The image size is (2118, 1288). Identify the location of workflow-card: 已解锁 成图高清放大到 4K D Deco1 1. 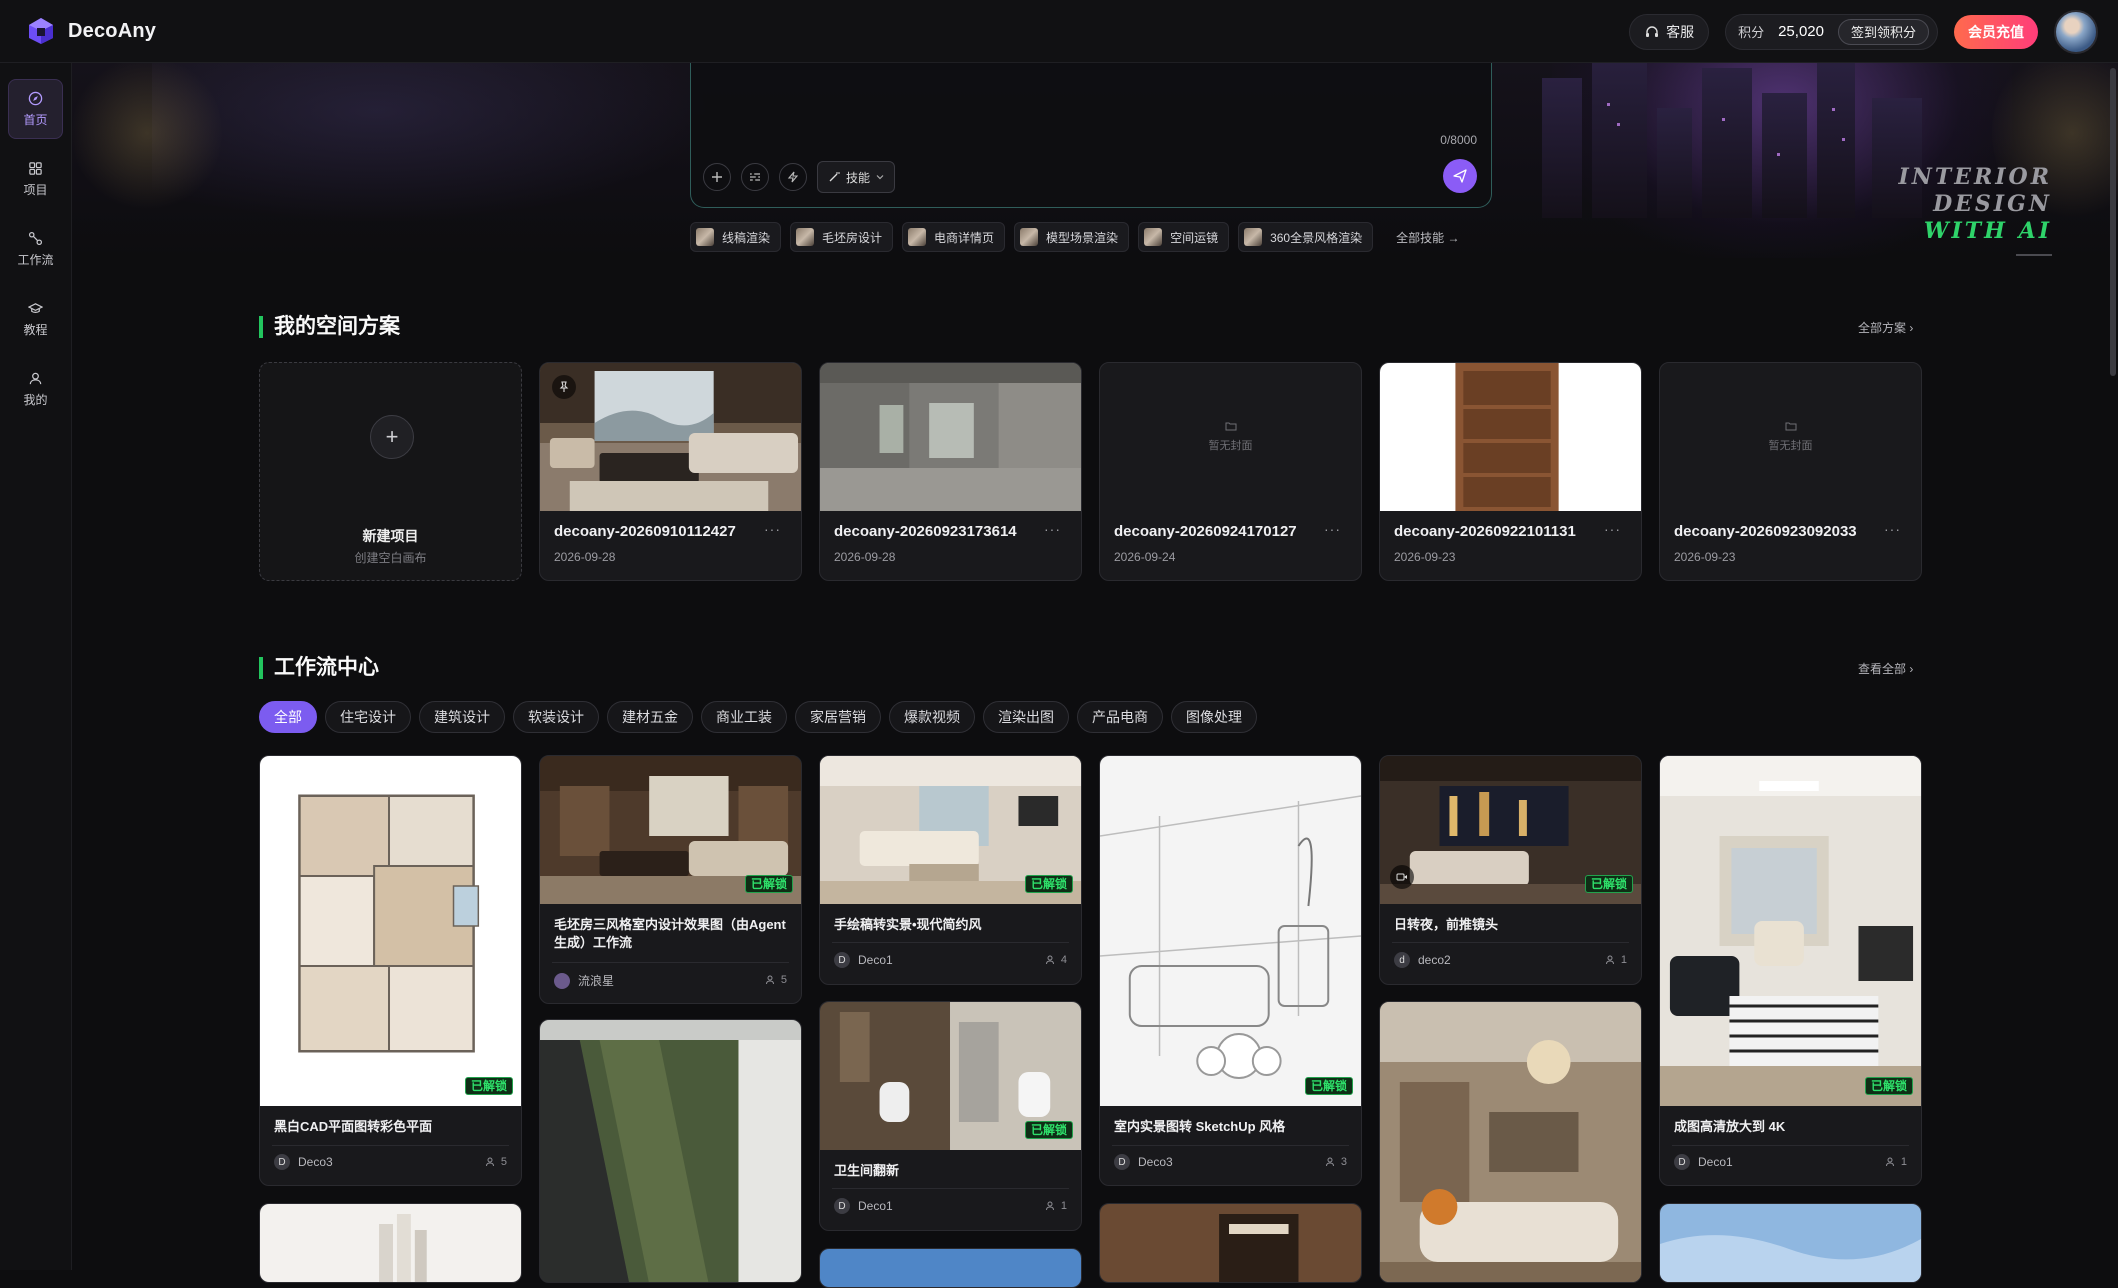
(1790, 970).